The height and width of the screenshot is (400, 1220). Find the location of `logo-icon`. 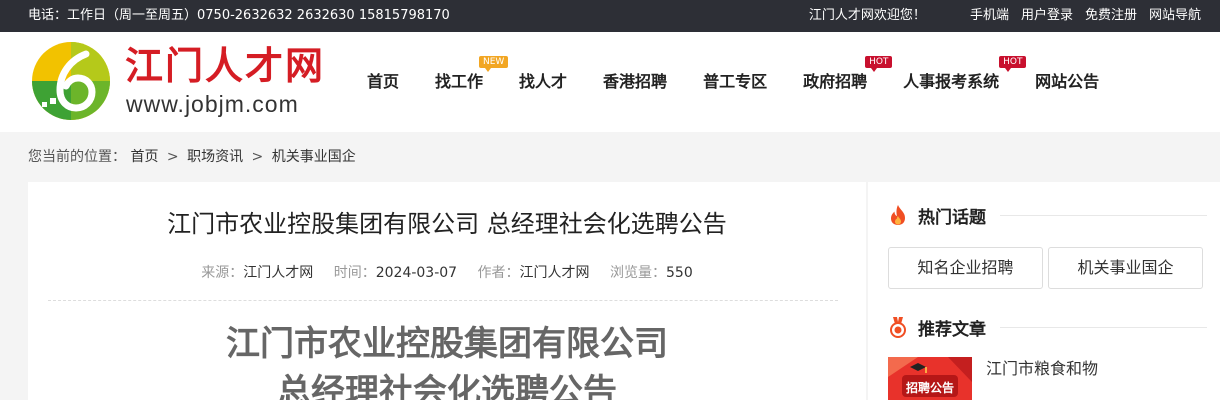

logo-icon is located at coordinates (71, 81).